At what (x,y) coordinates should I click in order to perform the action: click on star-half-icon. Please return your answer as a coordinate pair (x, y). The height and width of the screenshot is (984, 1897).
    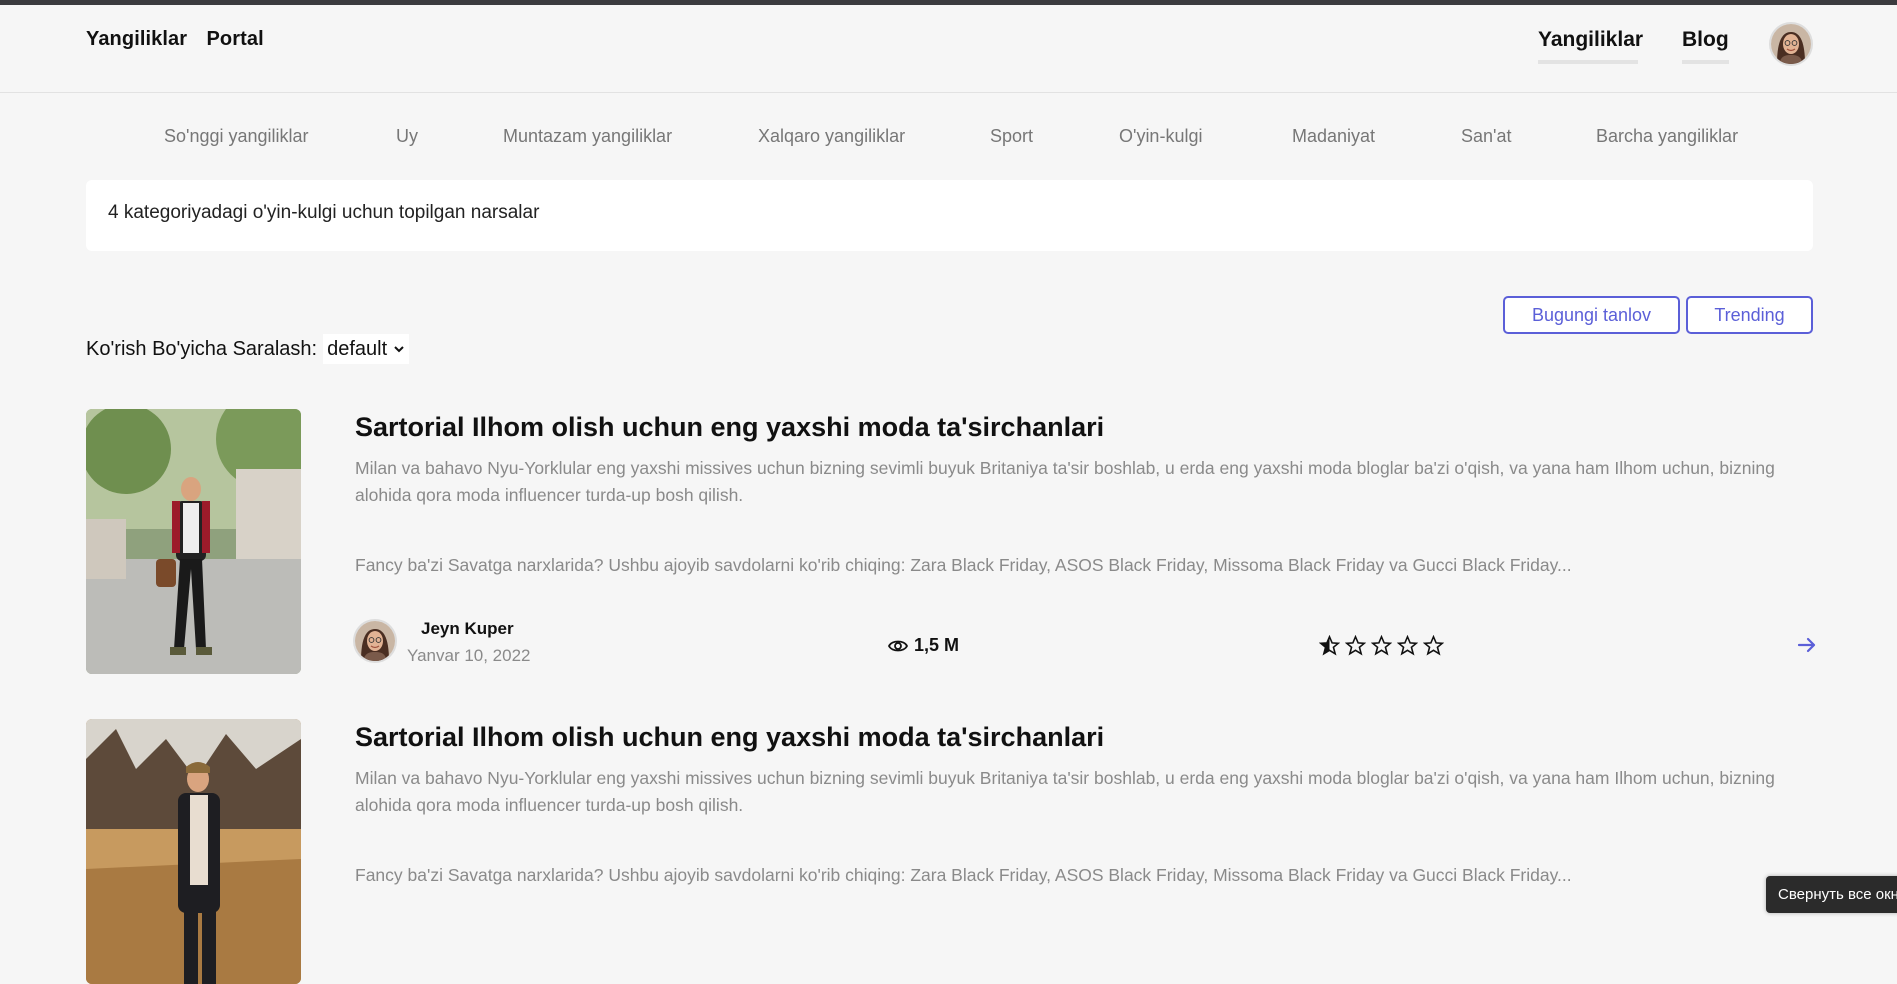
    Looking at the image, I should click on (1329, 645).